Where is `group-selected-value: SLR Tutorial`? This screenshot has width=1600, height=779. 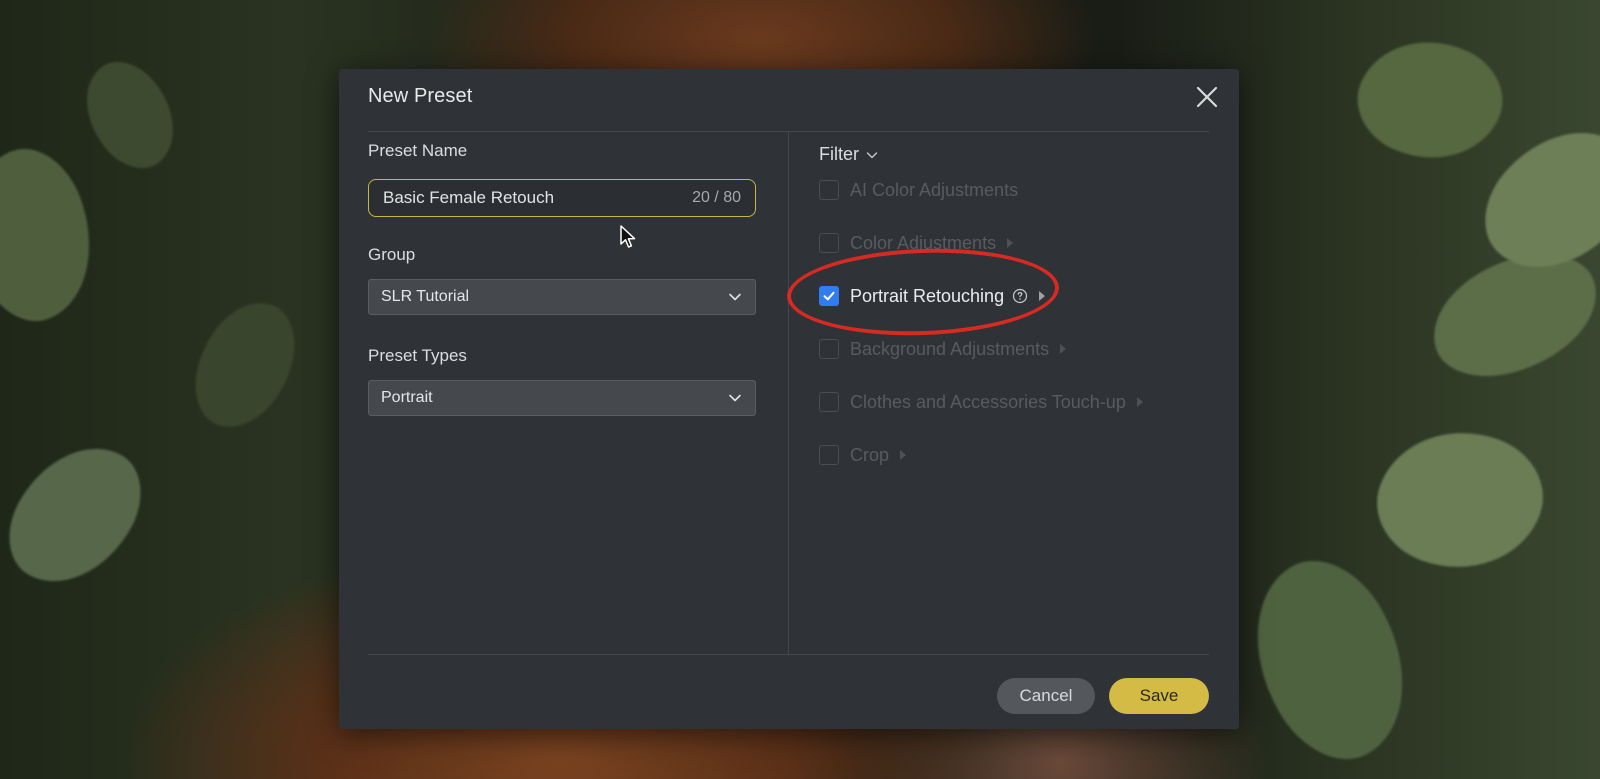 group-selected-value: SLR Tutorial is located at coordinates (425, 296).